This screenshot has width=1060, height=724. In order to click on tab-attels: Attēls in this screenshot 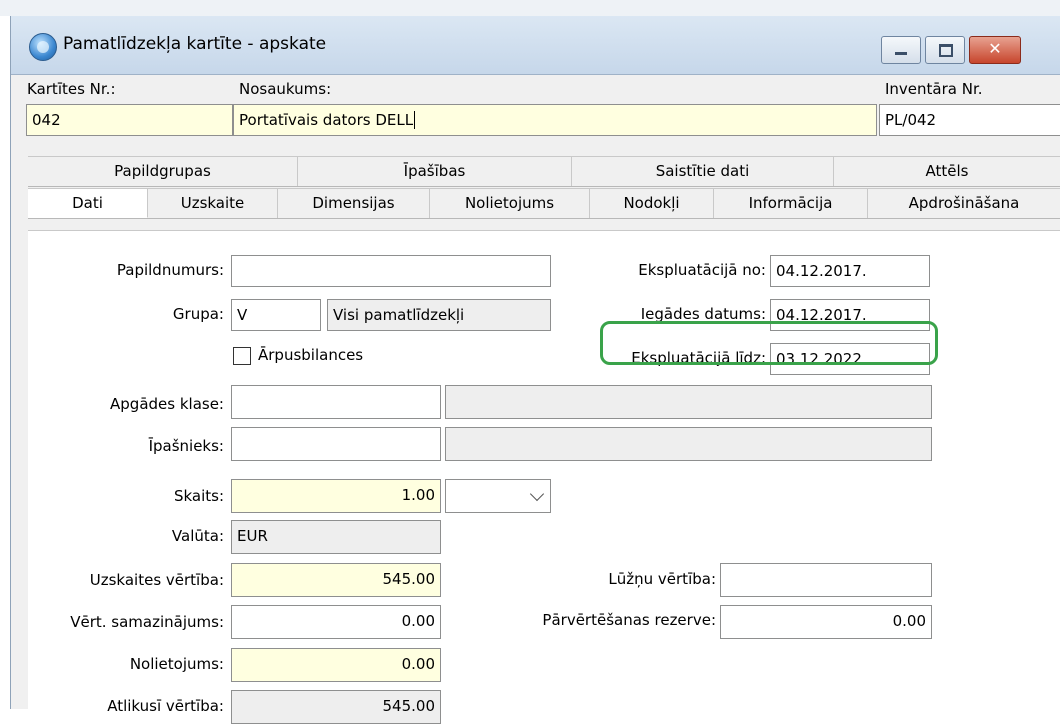, I will do `click(947, 171)`.